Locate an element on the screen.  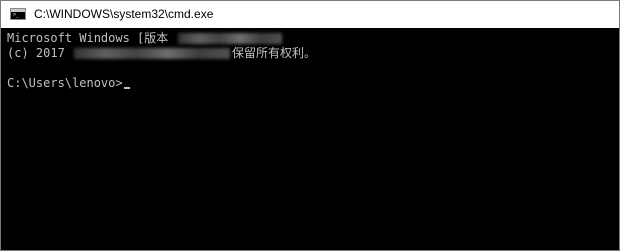
command-prompt: C:\Users\lenovo> is located at coordinates (65, 83).